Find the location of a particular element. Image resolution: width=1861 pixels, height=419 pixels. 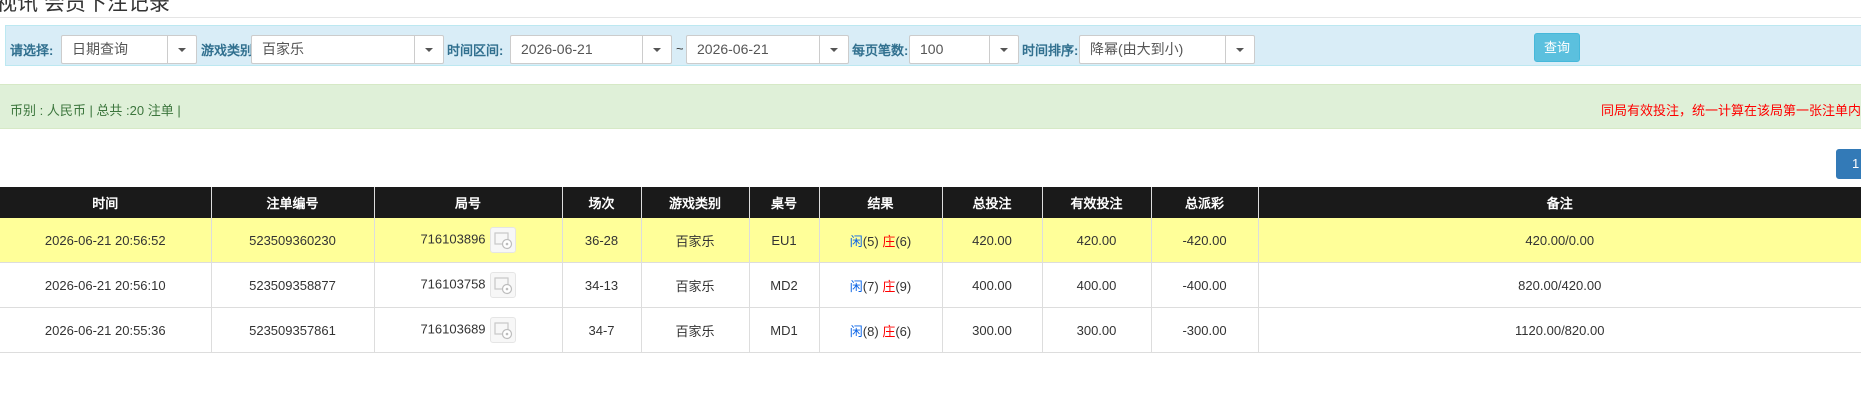

cell-total-bet: 420.00 is located at coordinates (991, 240).